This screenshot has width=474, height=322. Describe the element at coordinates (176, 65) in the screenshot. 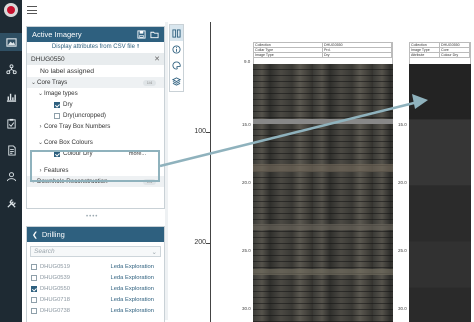

I see `palette-icon` at that location.